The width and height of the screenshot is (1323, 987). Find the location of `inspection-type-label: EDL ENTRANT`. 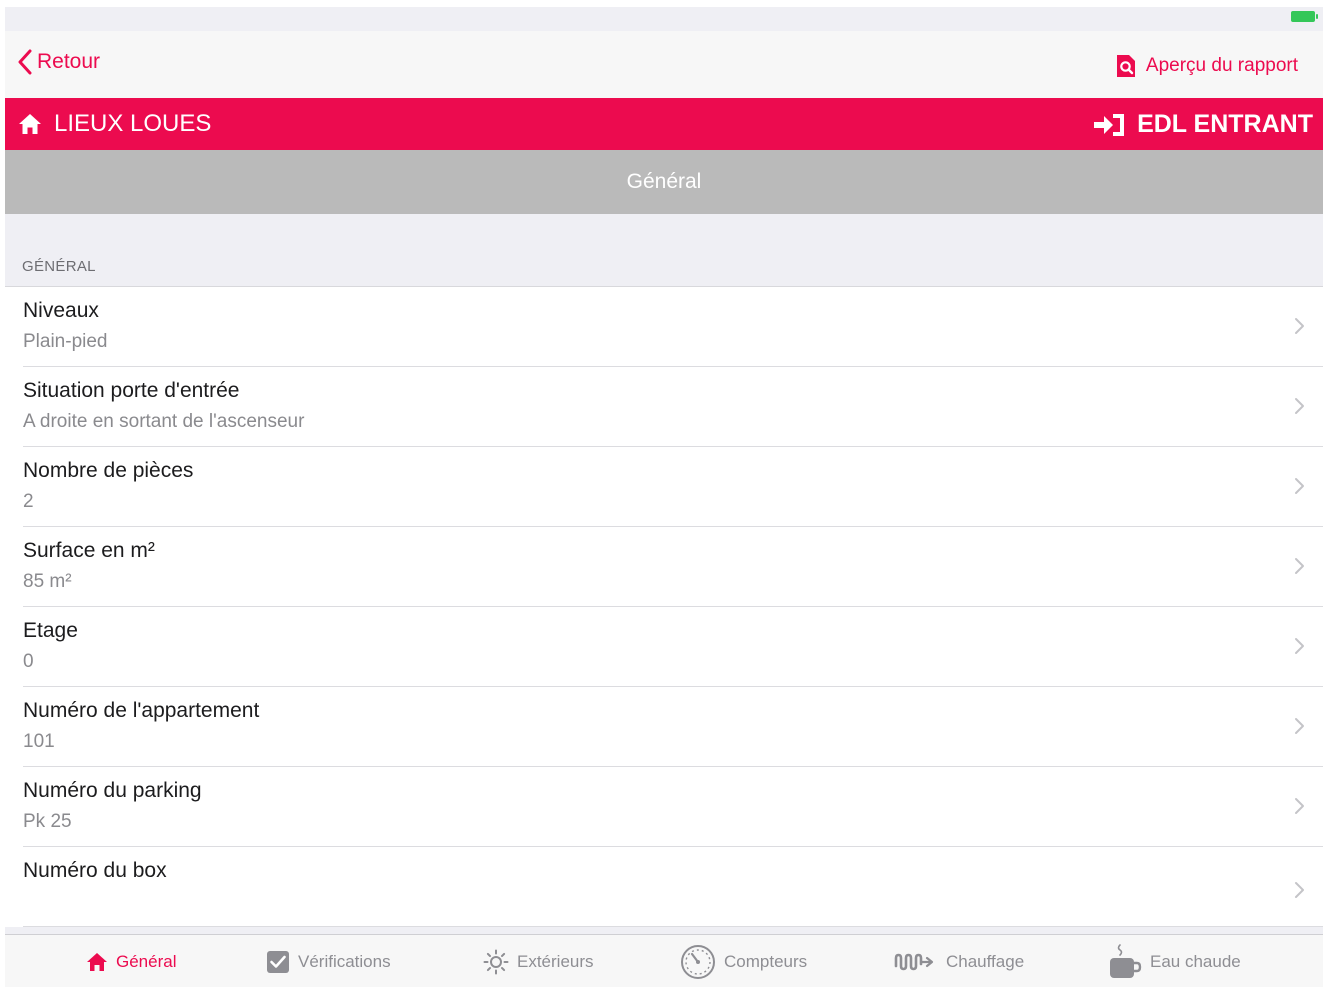

inspection-type-label: EDL ENTRANT is located at coordinates (1225, 124).